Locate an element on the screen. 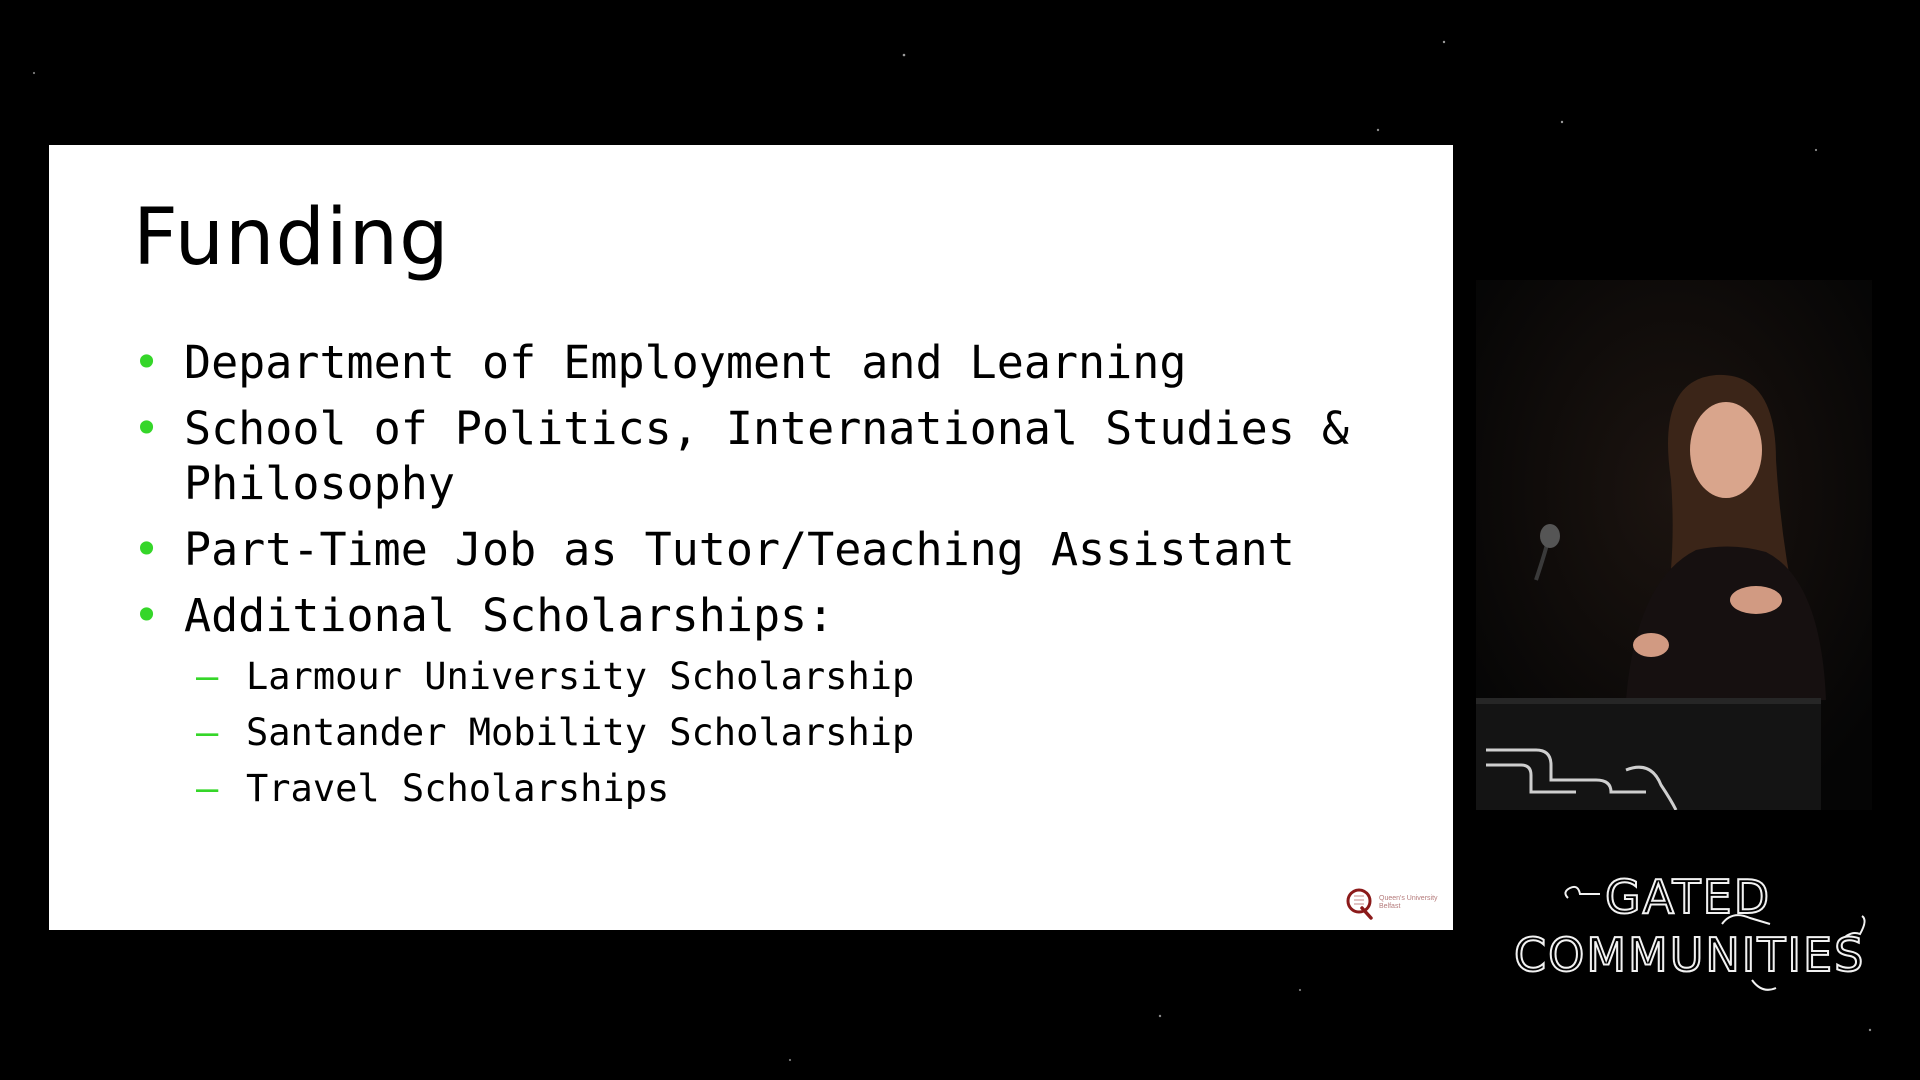  speaker-image is located at coordinates (1674, 545).